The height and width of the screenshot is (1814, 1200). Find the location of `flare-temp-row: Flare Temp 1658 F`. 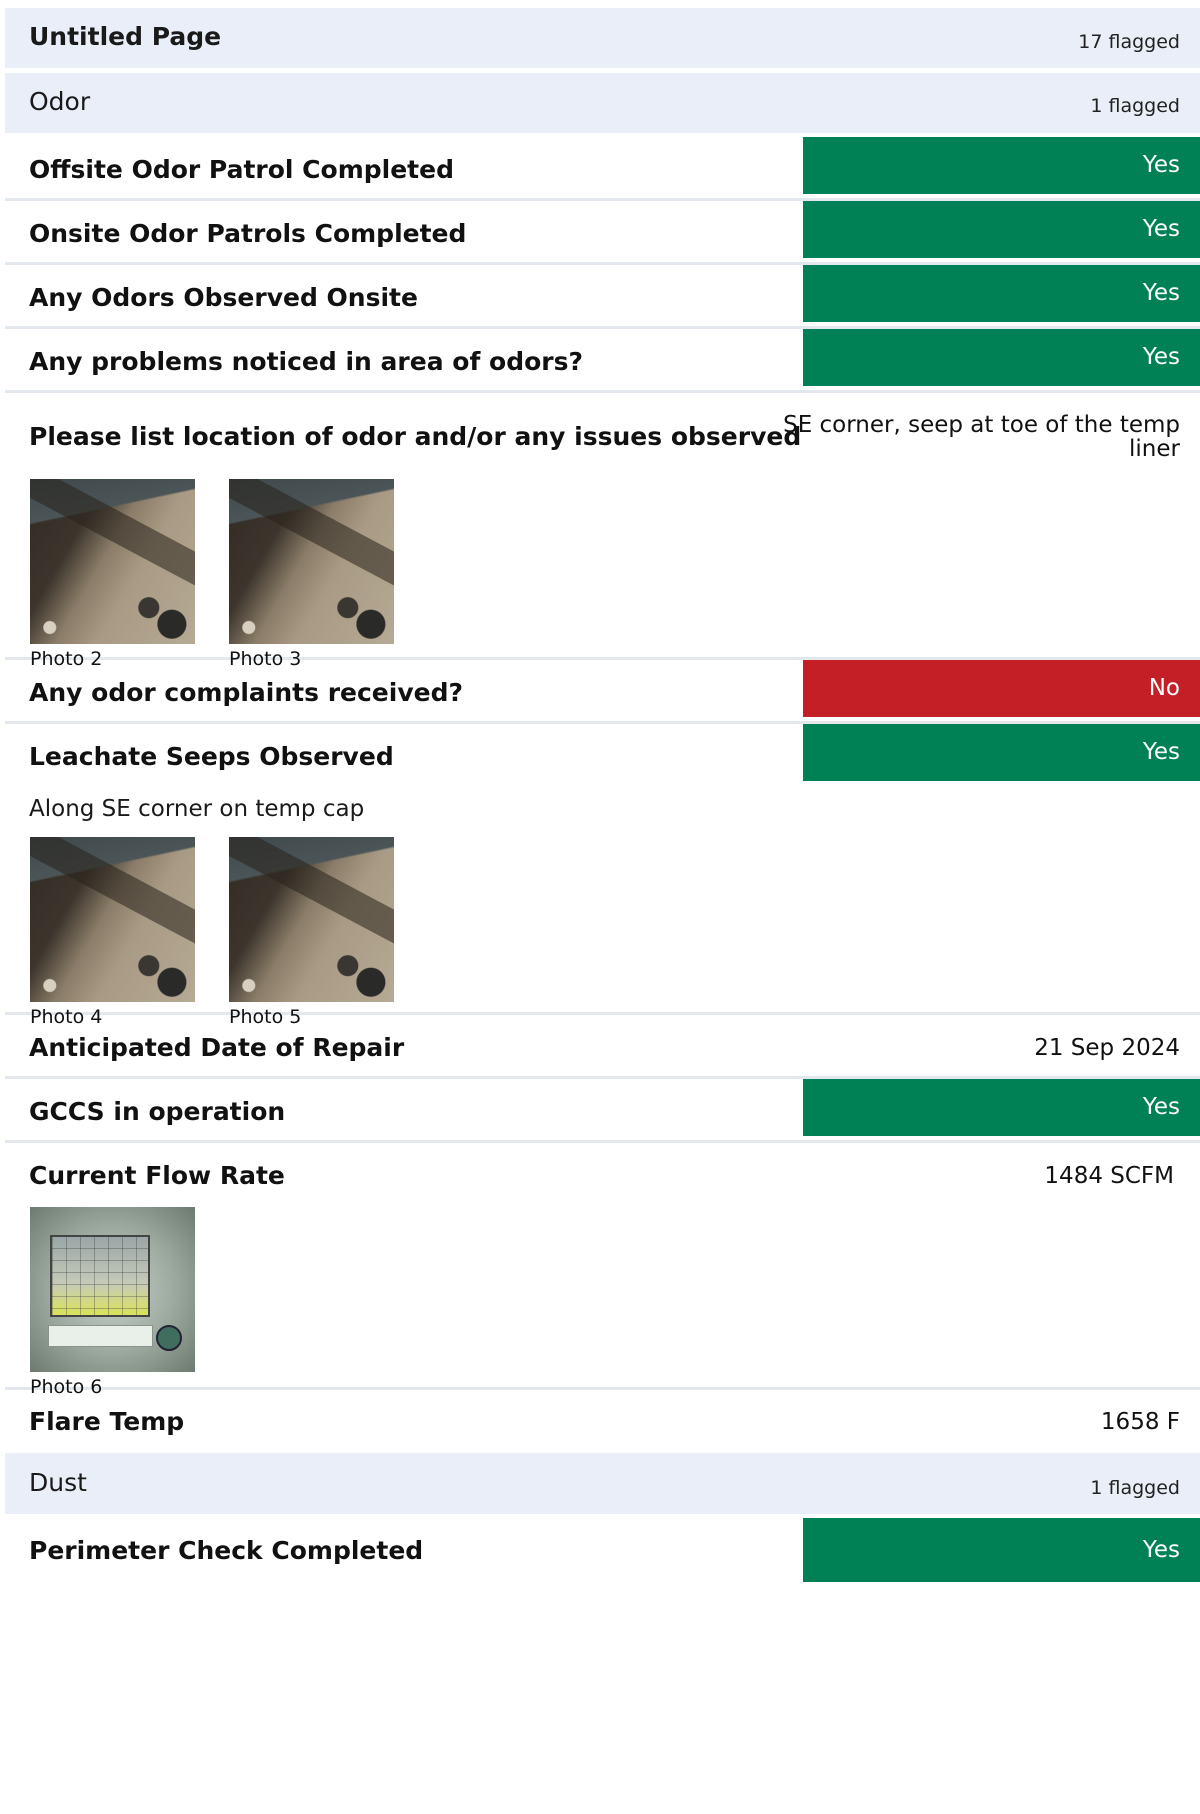

flare-temp-row: Flare Temp 1658 F is located at coordinates (602, 1421).